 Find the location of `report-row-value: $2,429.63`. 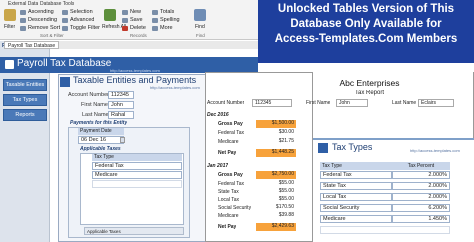

report-row-value: $2,429.63 is located at coordinates (276, 227).